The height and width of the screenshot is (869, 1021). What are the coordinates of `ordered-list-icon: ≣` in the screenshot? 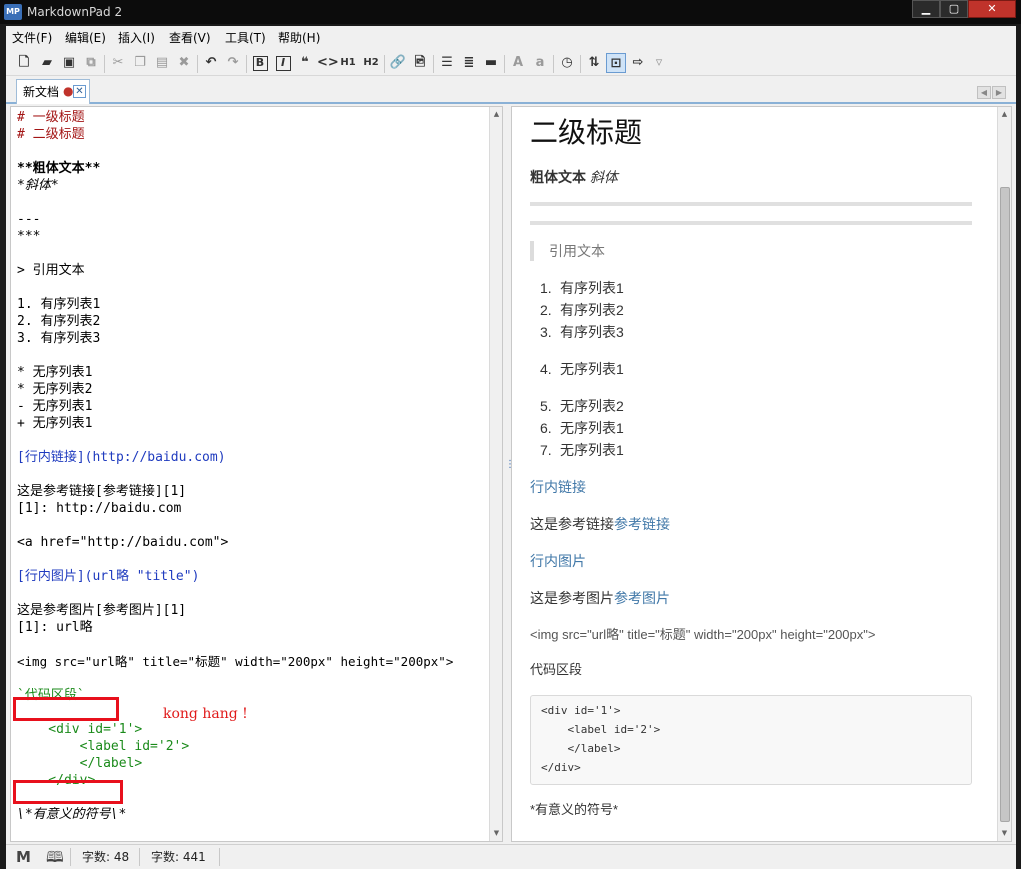 It's located at (469, 63).